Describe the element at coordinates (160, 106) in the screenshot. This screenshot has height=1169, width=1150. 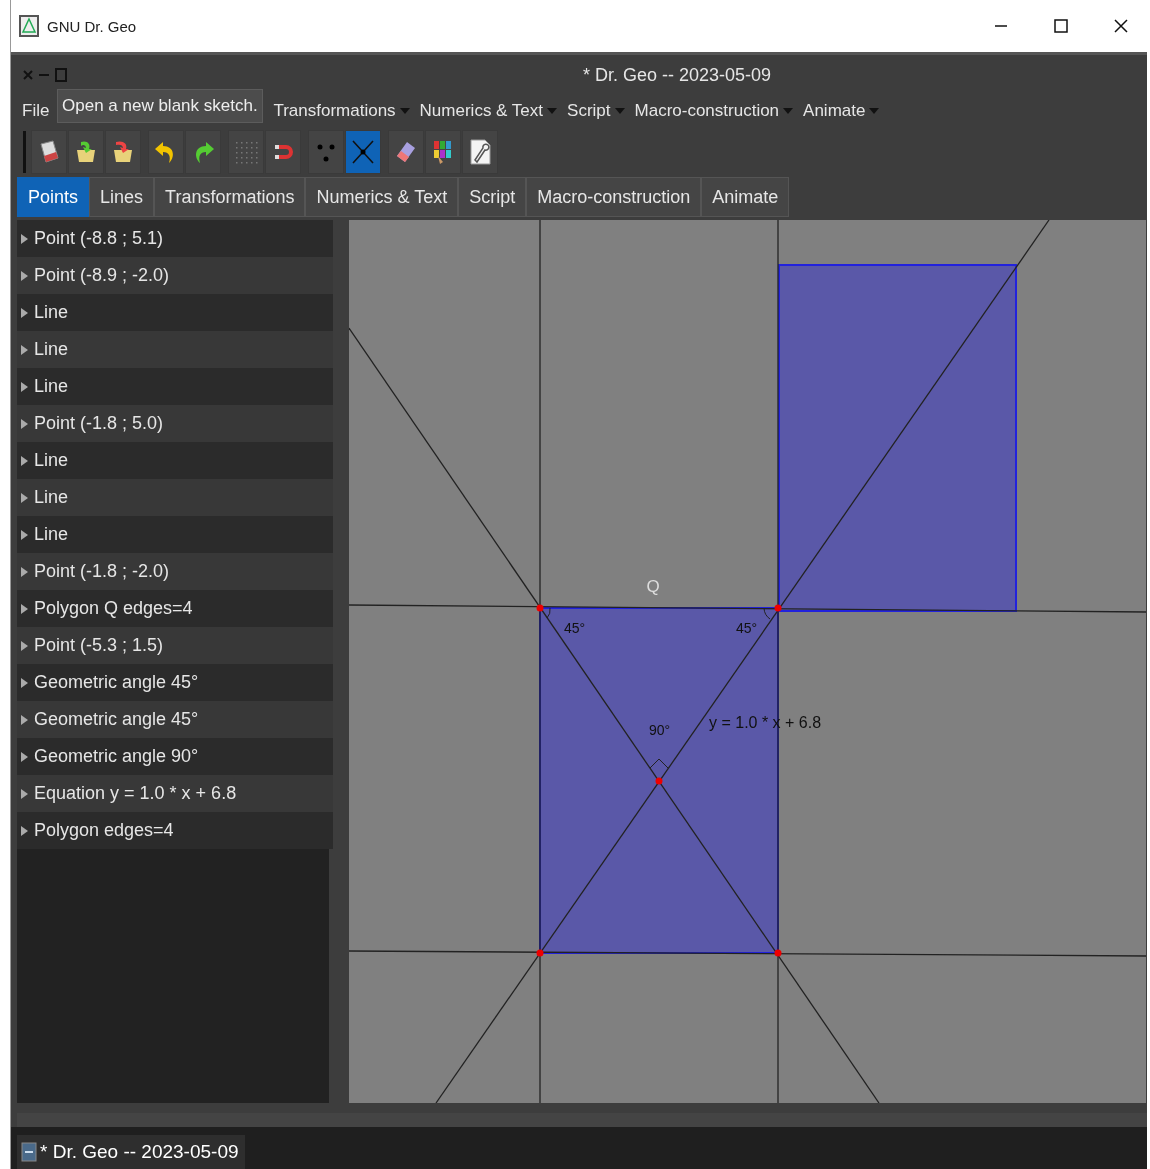
I see `tooltip: Open a new blank sketch.` at that location.